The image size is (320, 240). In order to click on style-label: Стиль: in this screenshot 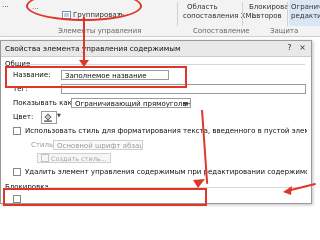, I will do `click(43, 145)`.